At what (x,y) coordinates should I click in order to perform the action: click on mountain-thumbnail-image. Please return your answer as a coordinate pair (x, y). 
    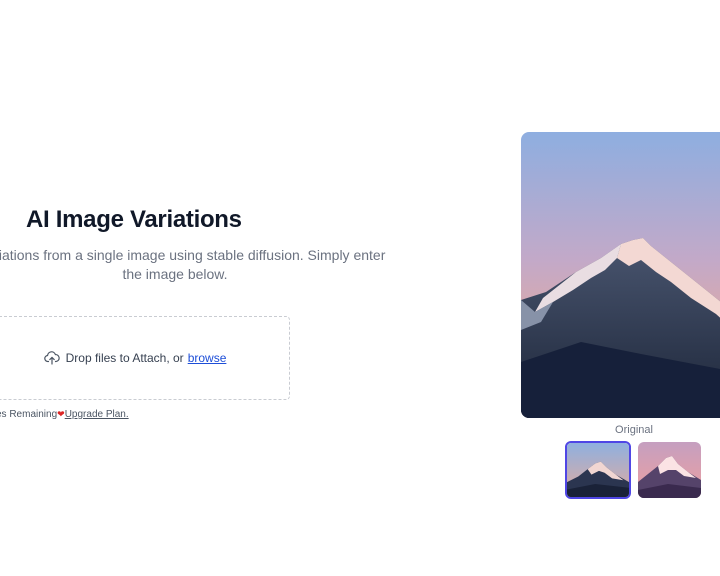
    Looking at the image, I should click on (598, 470).